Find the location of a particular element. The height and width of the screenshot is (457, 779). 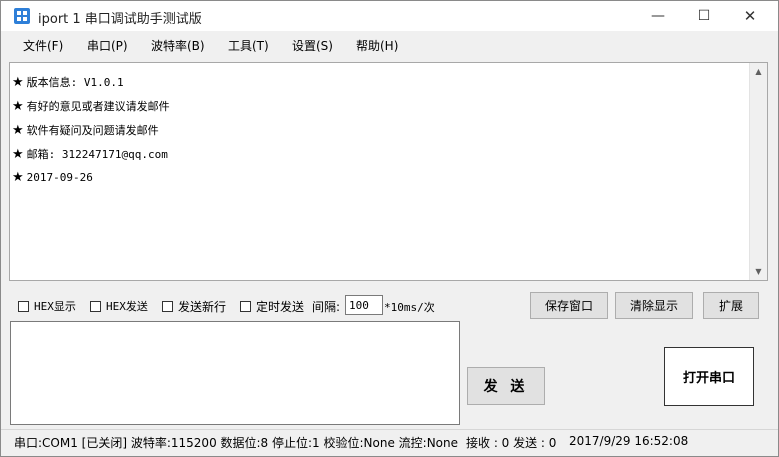

menu-help: 帮助(H) is located at coordinates (377, 45).